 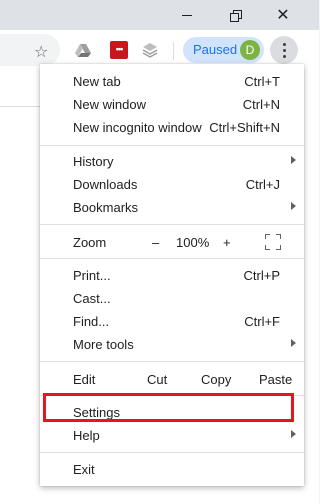 I want to click on menu-item-label: History, so click(x=93, y=161).